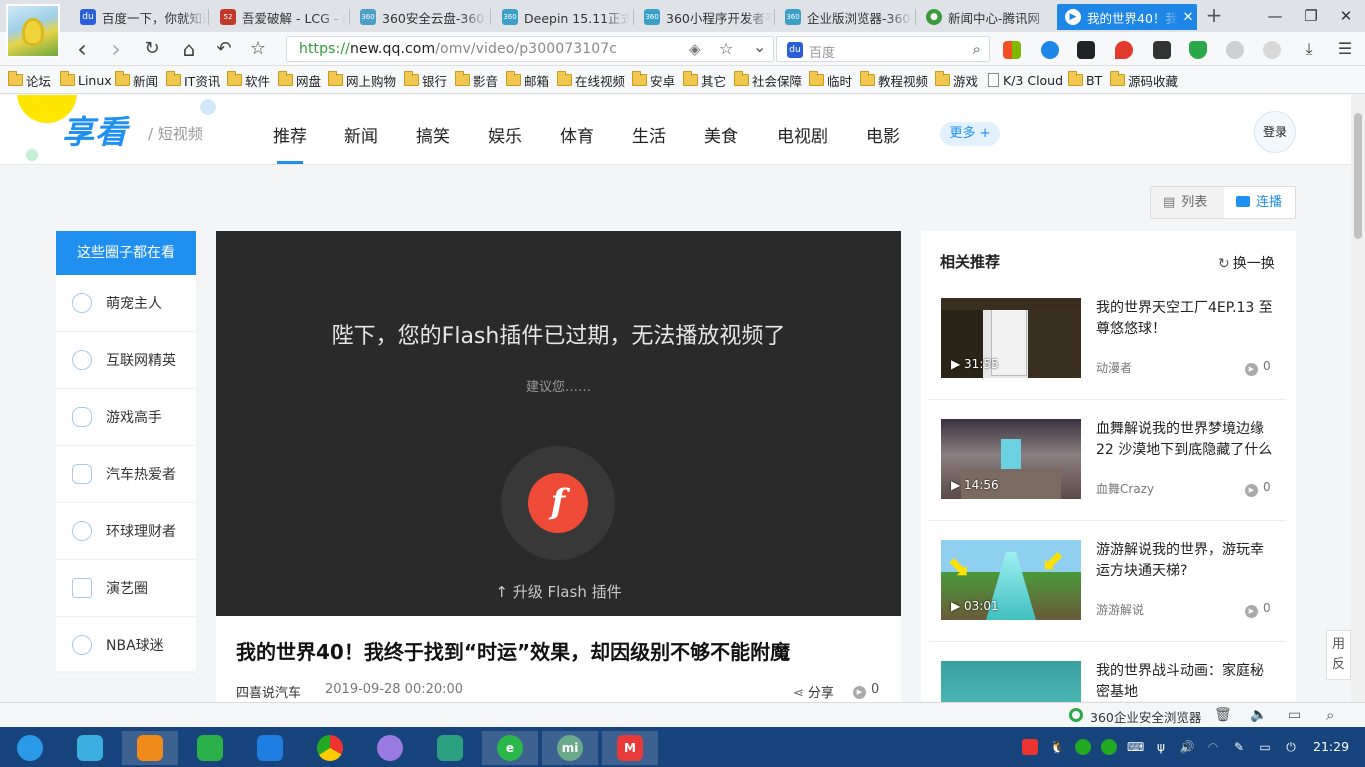  I want to click on related-video-author: 血舞Crazy, so click(1125, 488).